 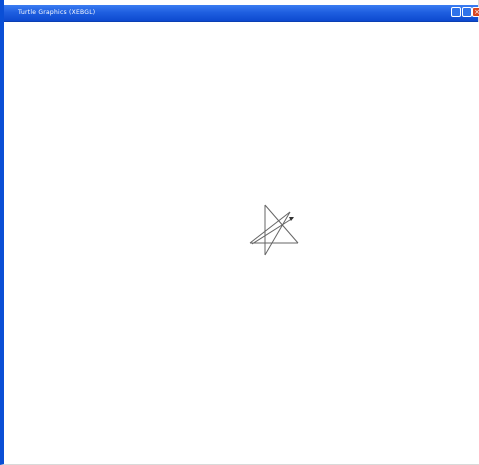 I want to click on turtle-drawing, so click(x=274, y=230).